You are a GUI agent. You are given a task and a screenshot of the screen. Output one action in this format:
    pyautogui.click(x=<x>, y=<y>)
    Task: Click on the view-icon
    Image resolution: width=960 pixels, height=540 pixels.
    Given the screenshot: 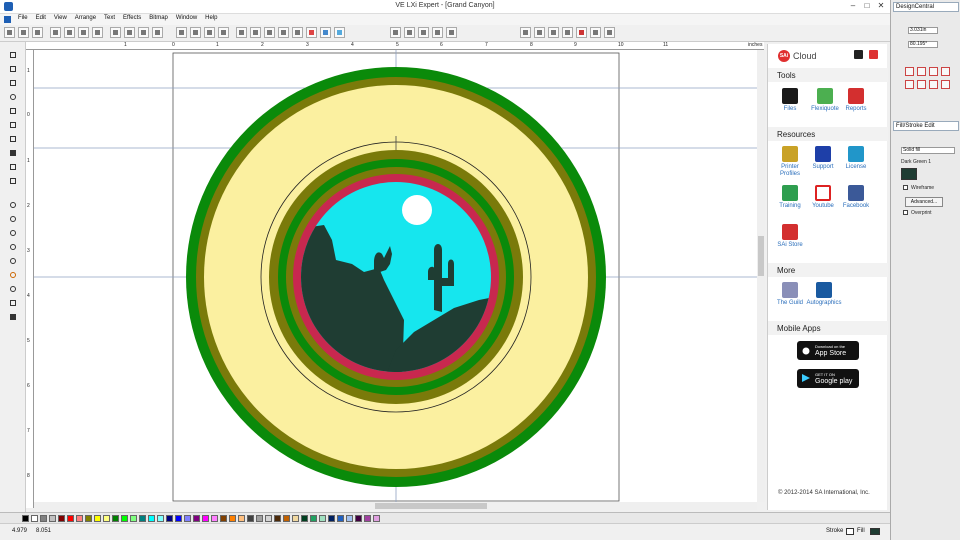 What is the action you would take?
    pyautogui.click(x=283, y=32)
    